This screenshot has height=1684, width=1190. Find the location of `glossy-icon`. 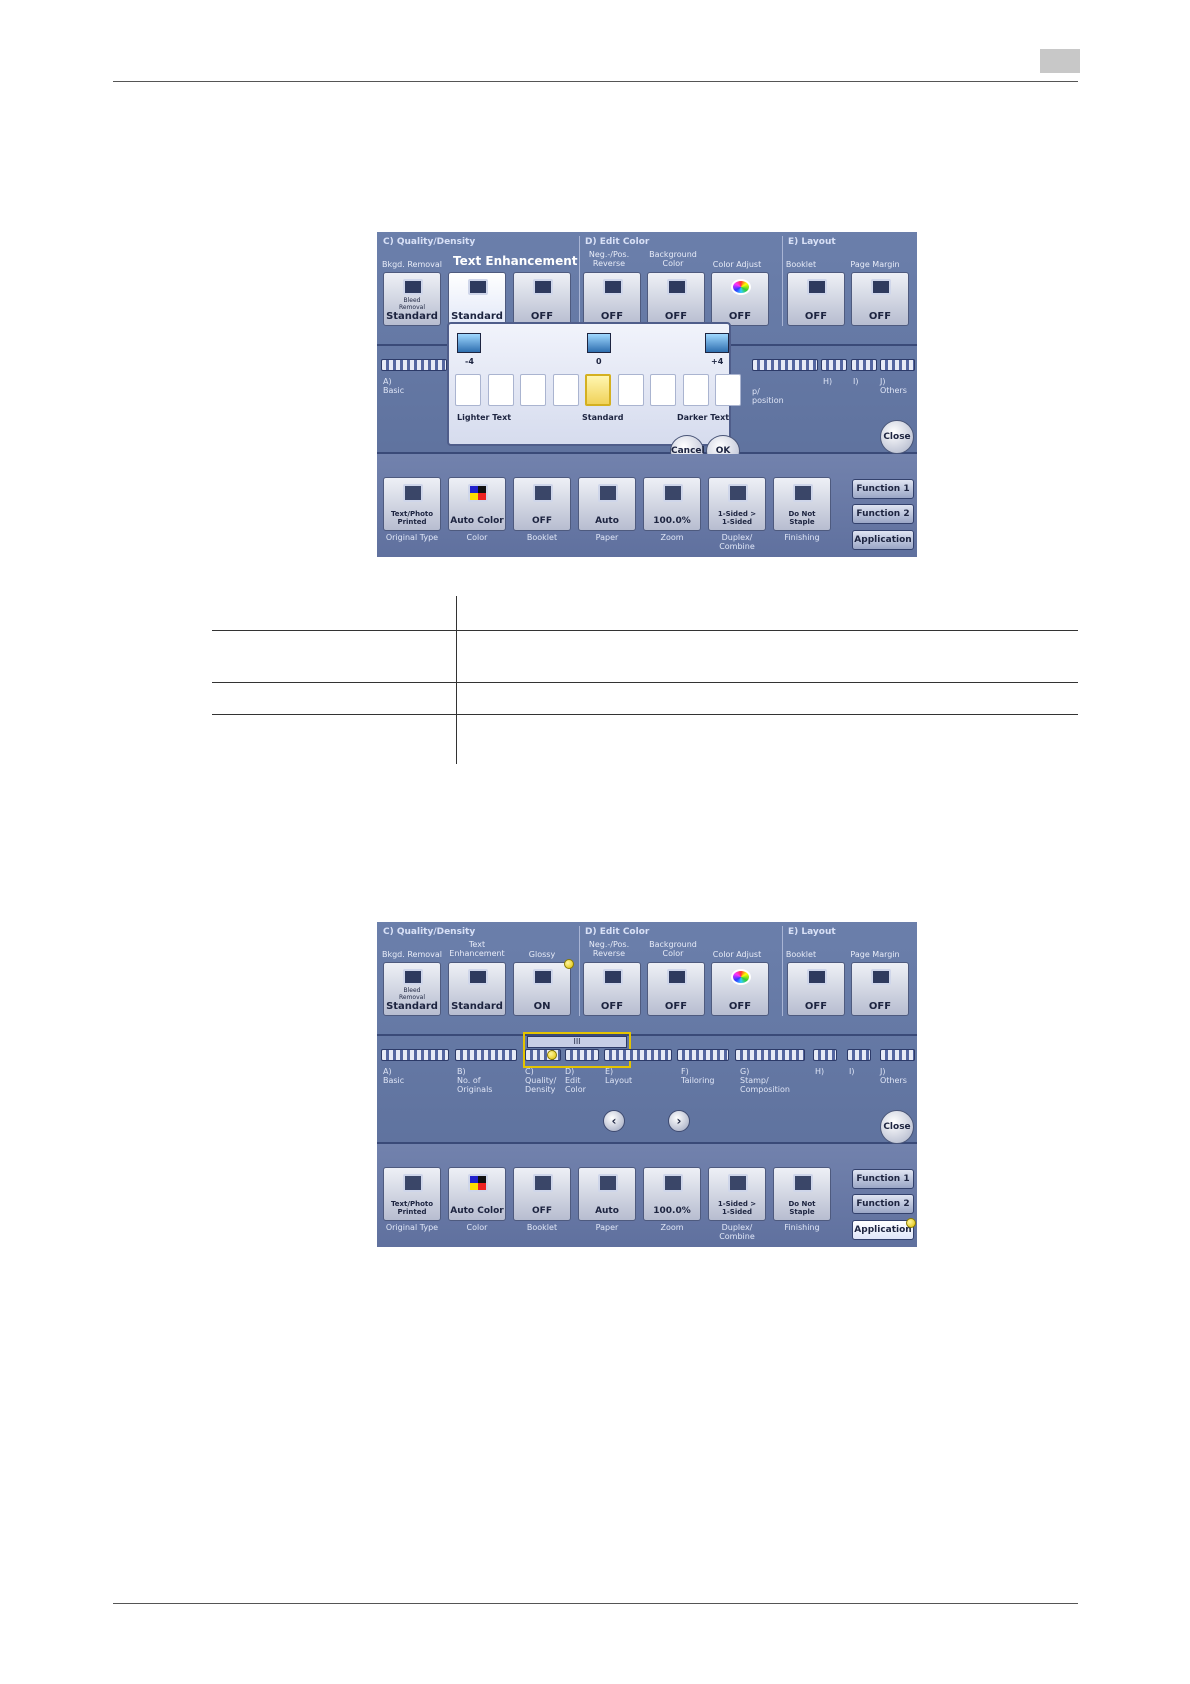

glossy-icon is located at coordinates (543, 977).